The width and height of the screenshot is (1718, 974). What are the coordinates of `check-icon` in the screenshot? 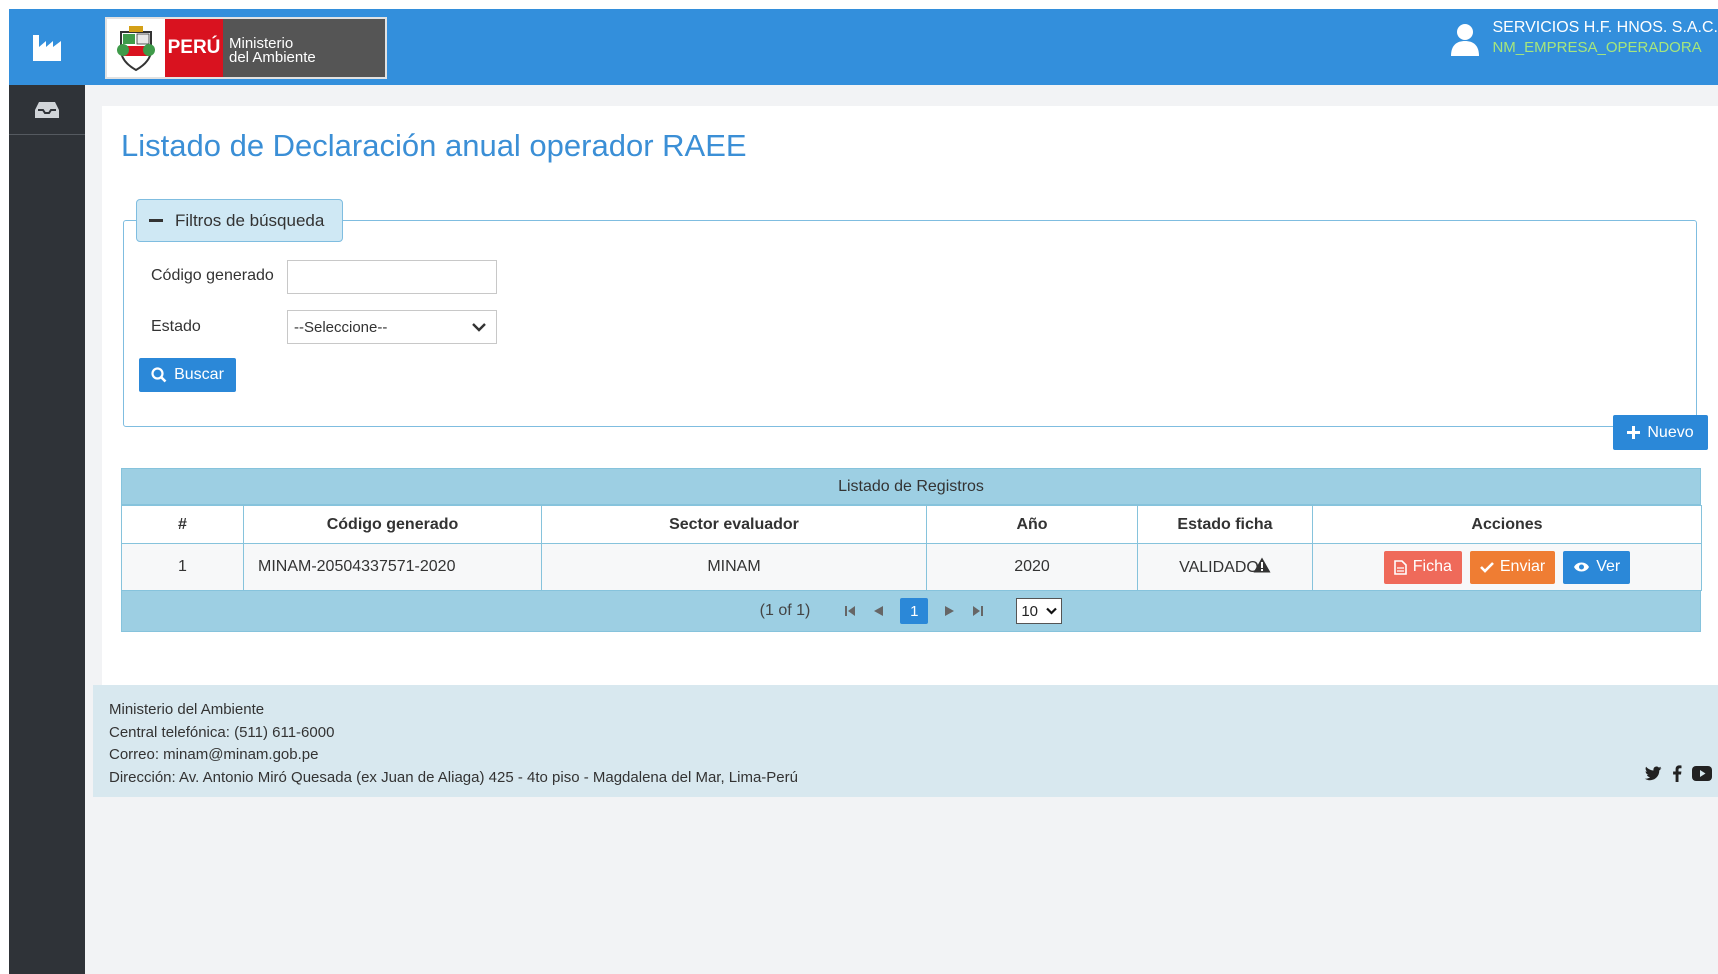 It's located at (1486, 567).